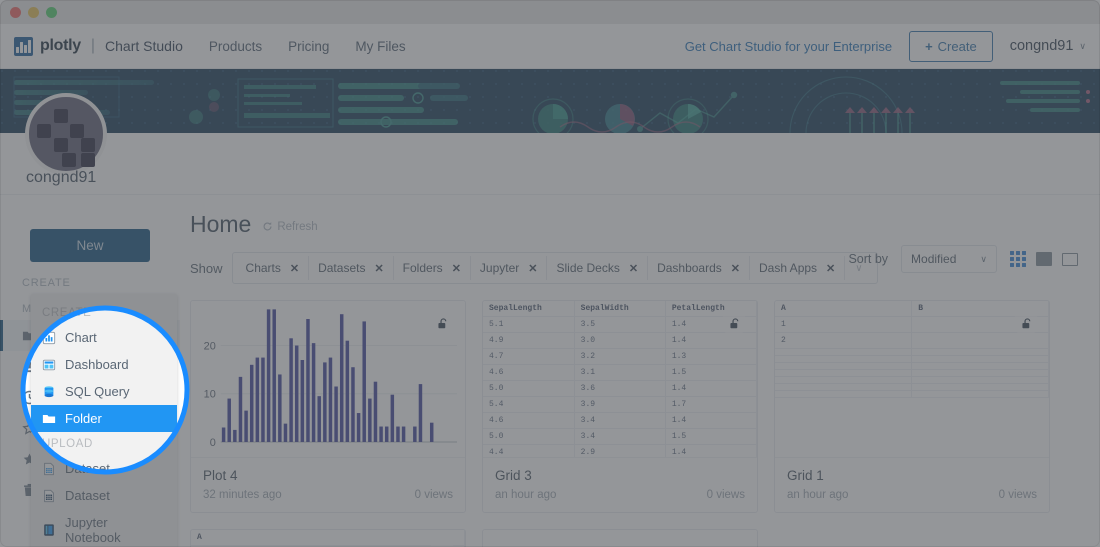  I want to click on table-header-row: A, so click(328, 538).